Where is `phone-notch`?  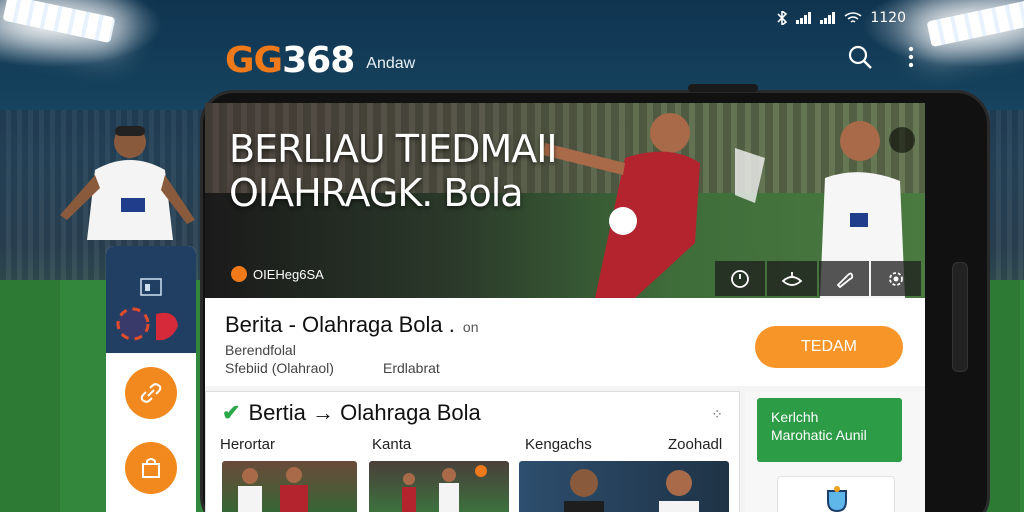
phone-notch is located at coordinates (723, 88).